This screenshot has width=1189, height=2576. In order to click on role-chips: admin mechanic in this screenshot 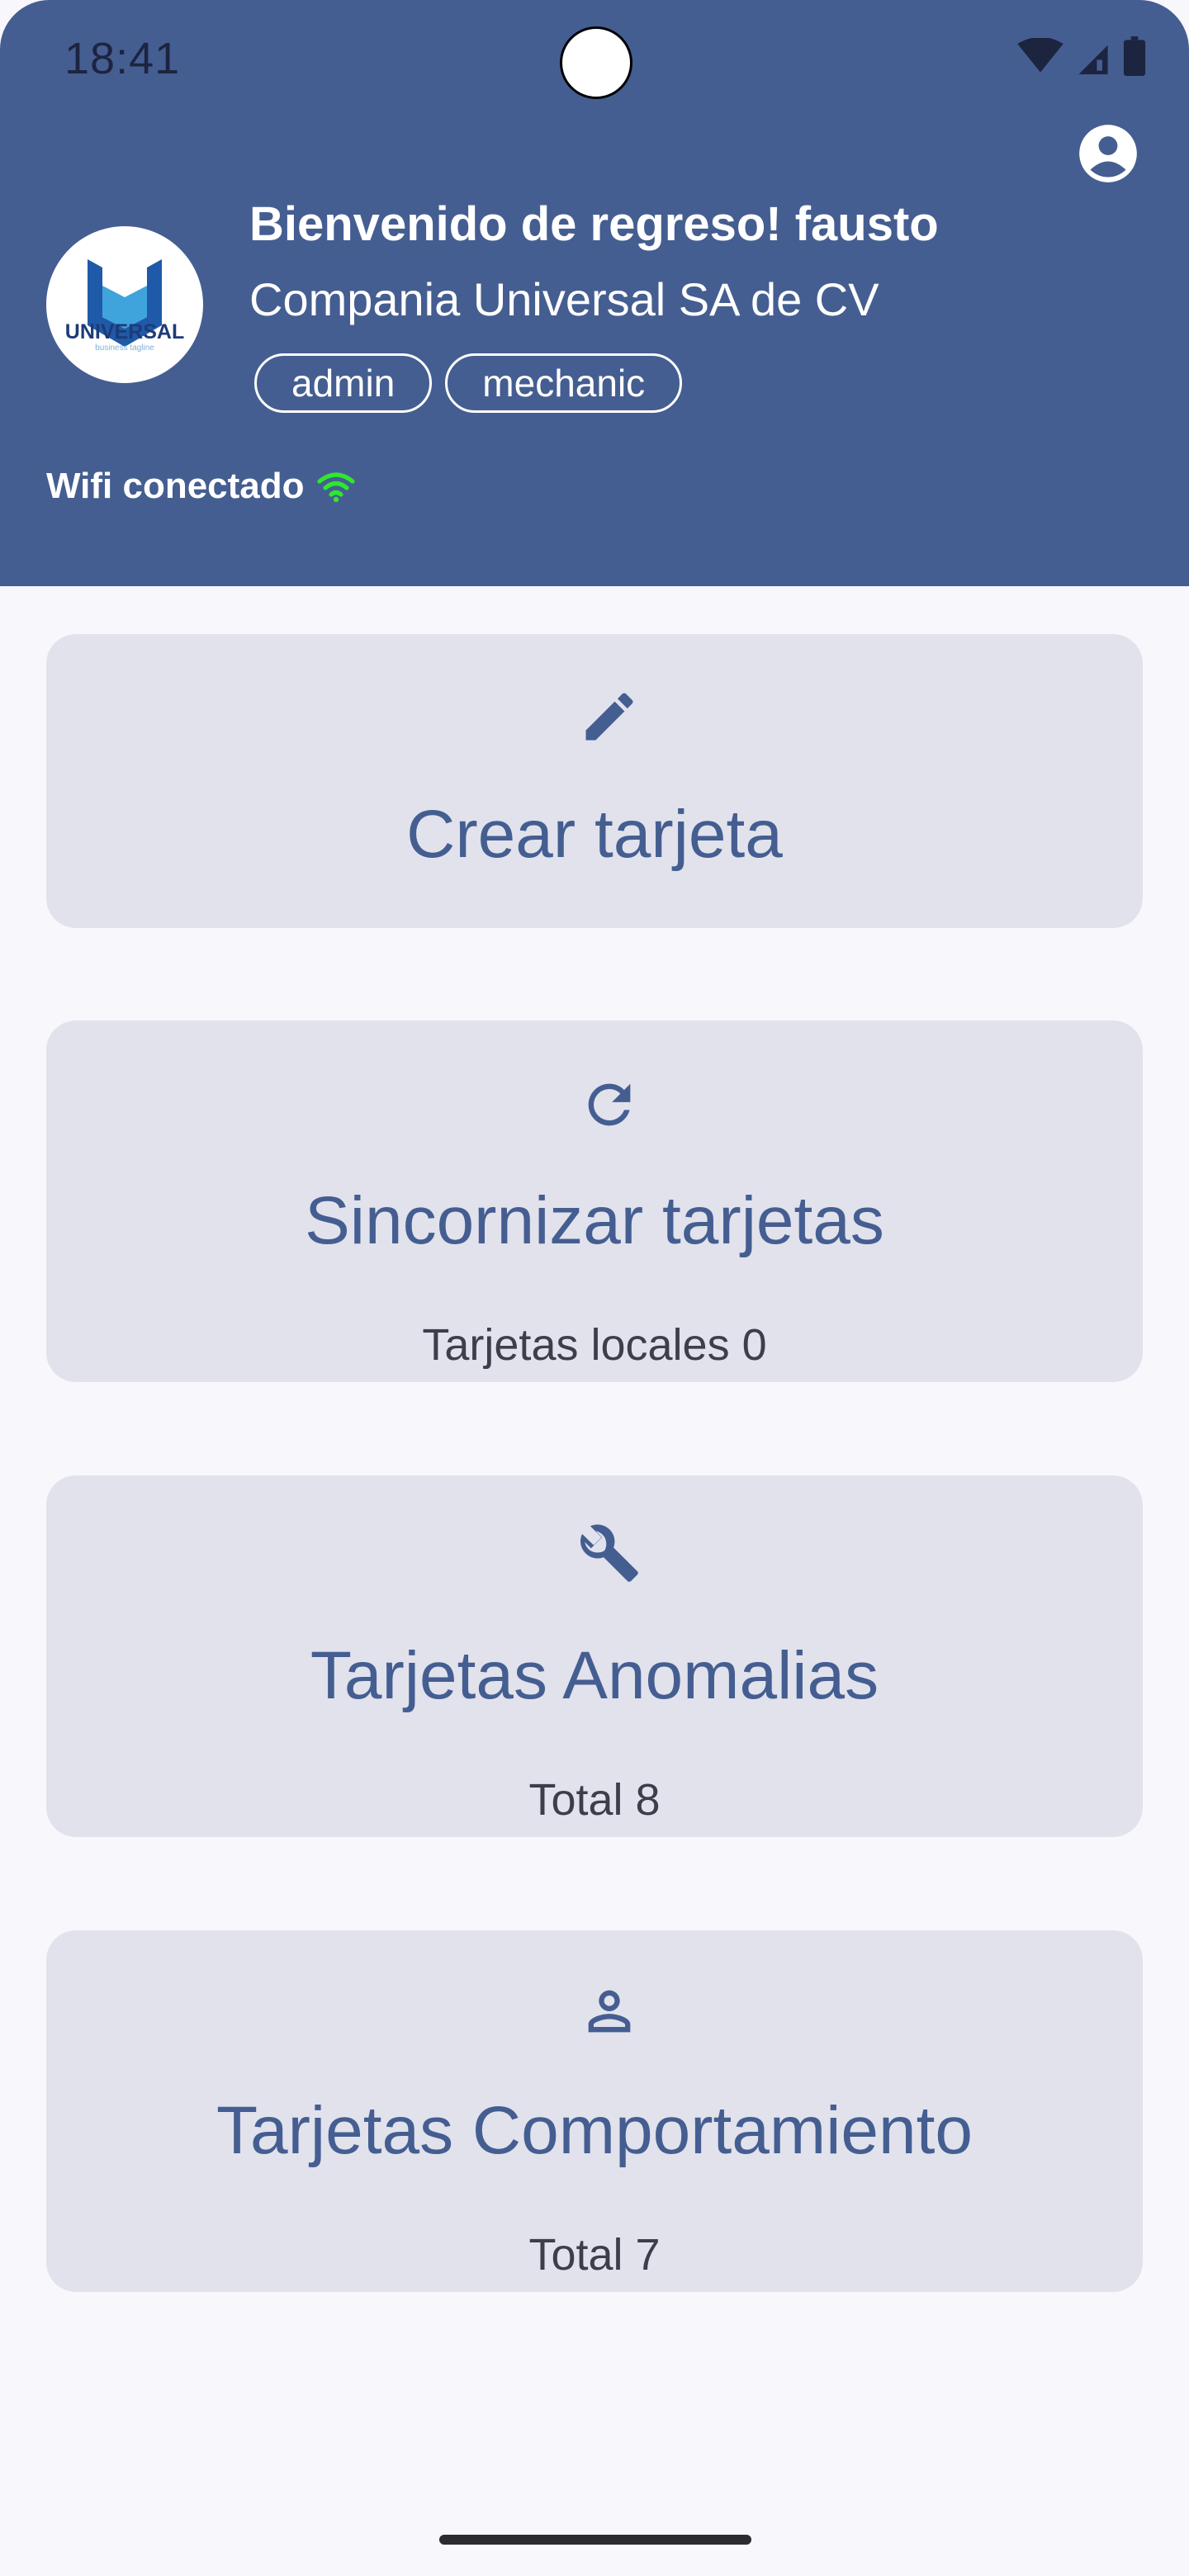, I will do `click(468, 383)`.